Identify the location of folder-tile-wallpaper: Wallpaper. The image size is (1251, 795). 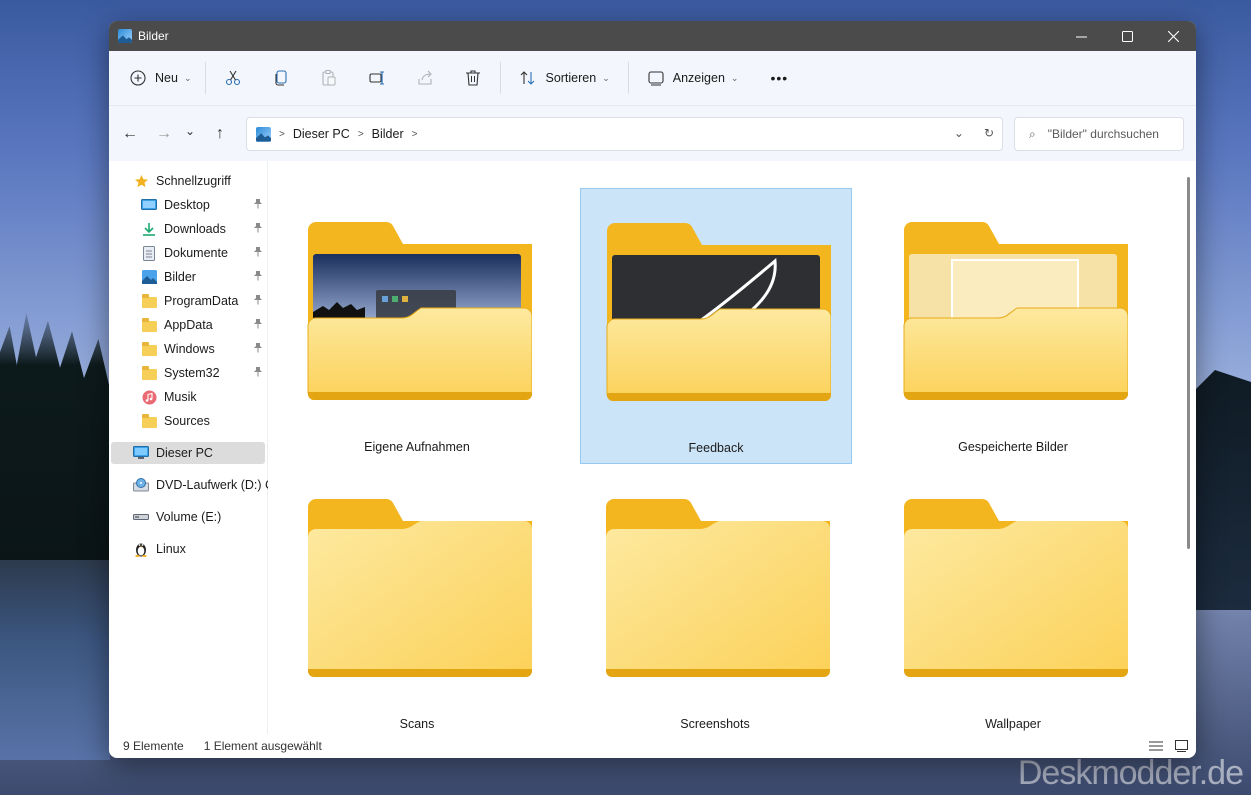
(1013, 602).